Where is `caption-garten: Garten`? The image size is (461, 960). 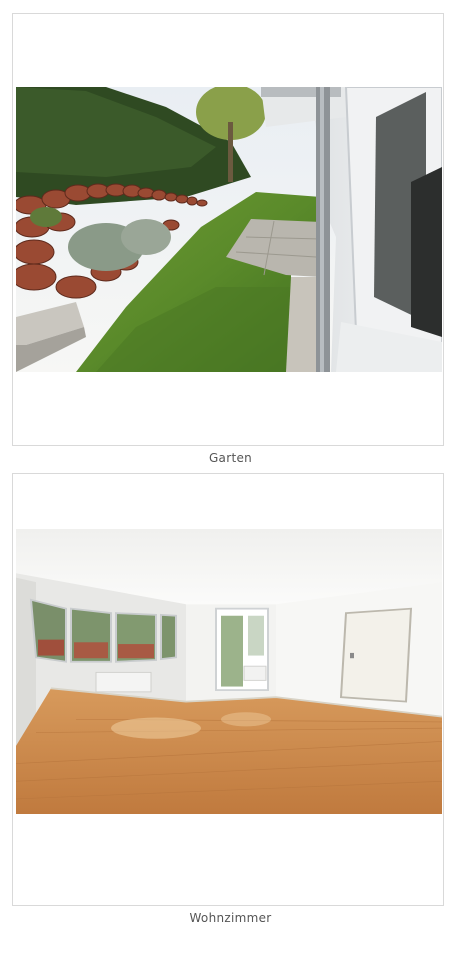 caption-garten: Garten is located at coordinates (230, 458).